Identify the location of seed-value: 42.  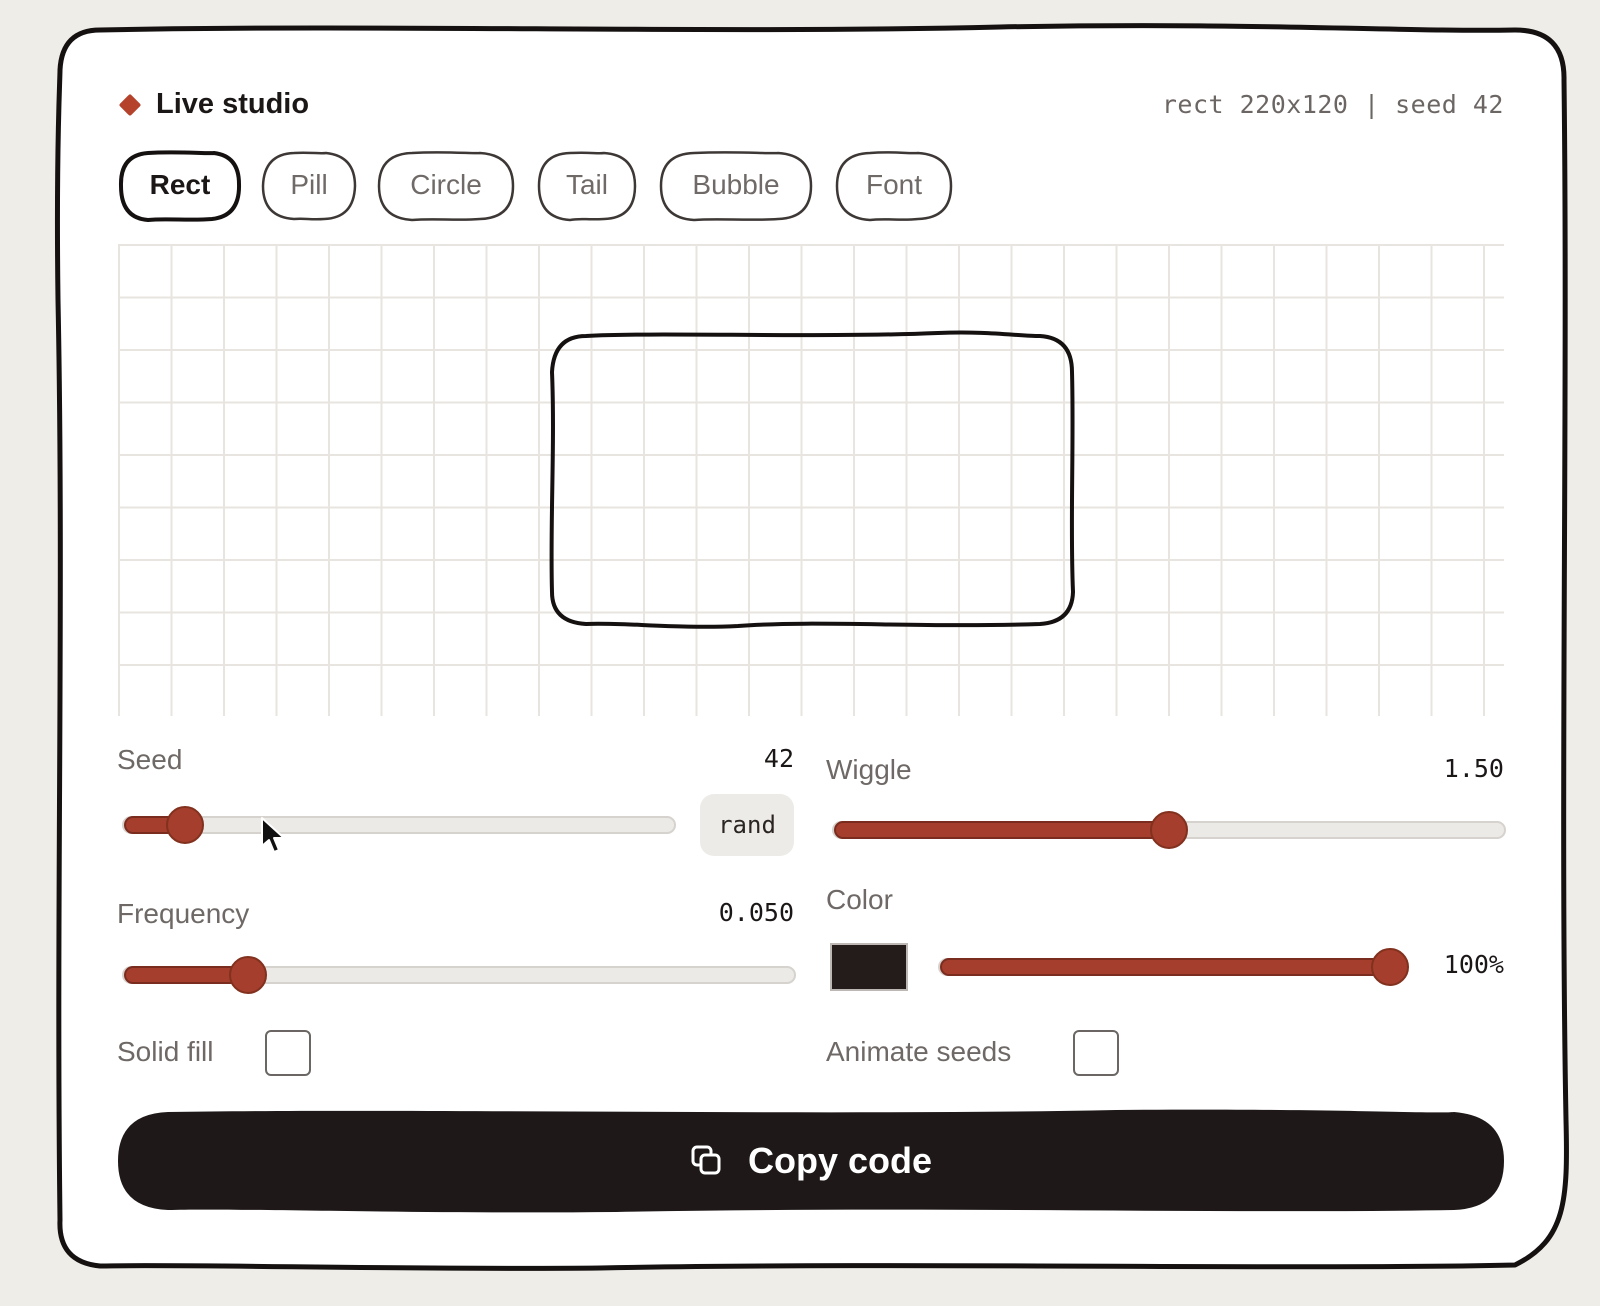
(778, 758).